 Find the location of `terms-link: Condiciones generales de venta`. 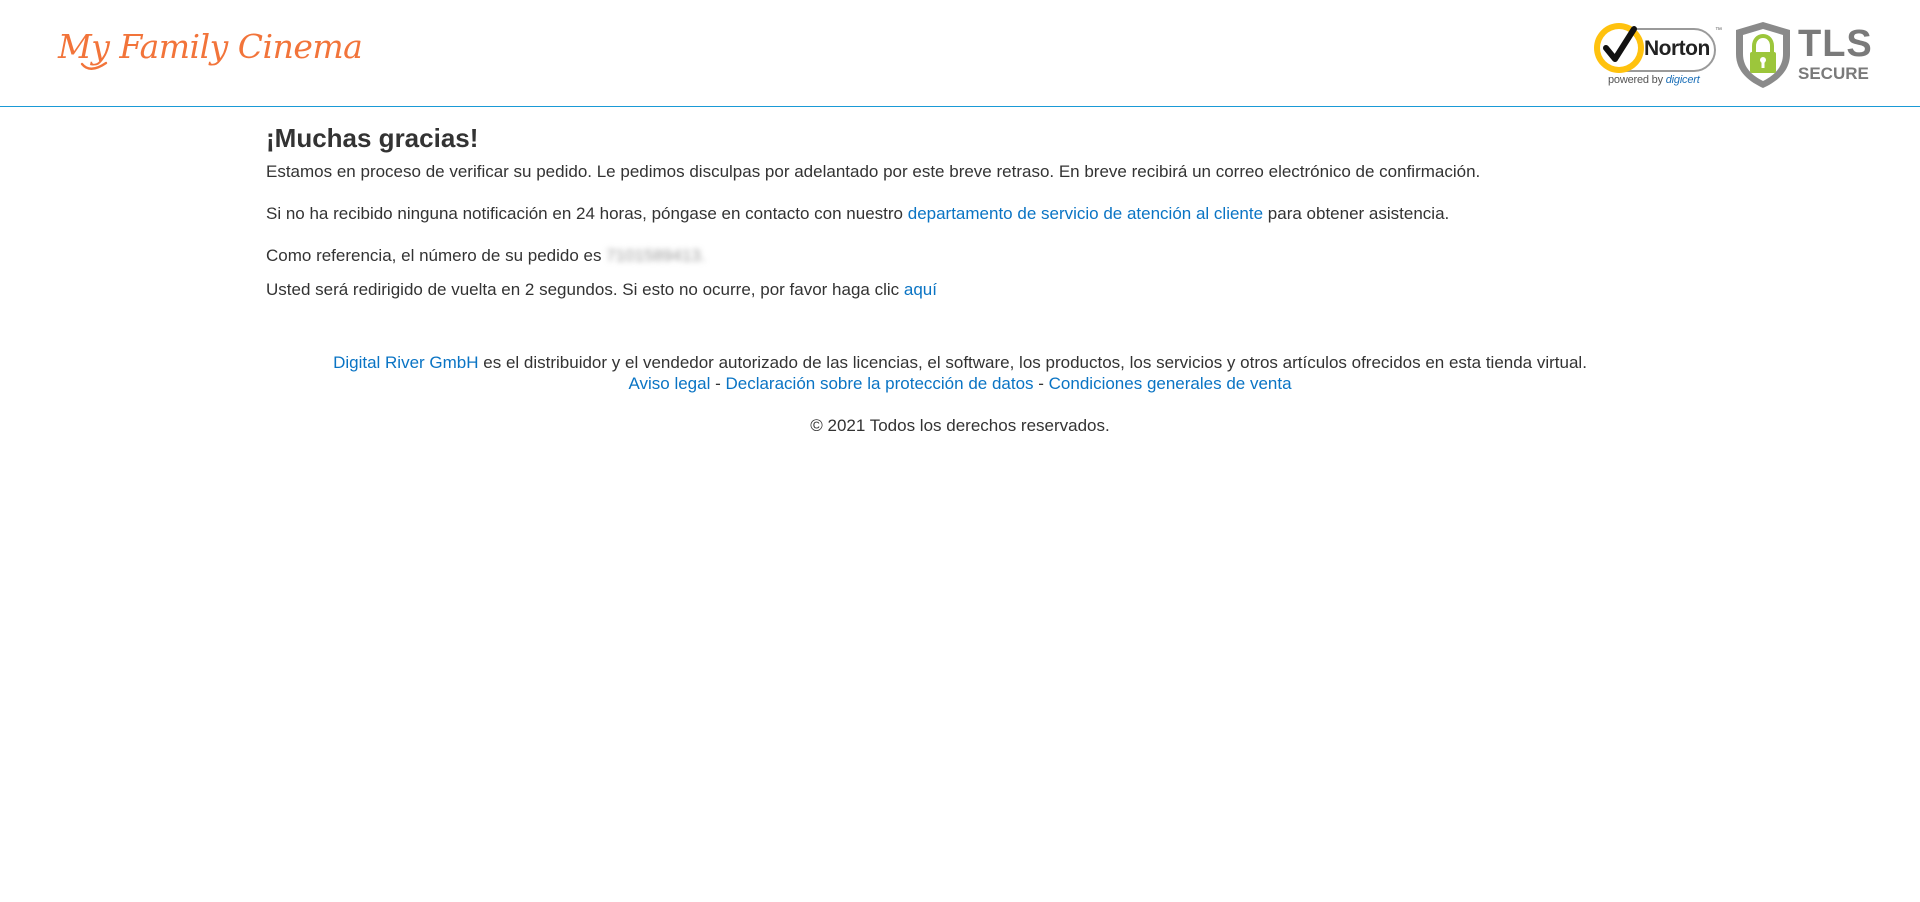

terms-link: Condiciones generales de venta is located at coordinates (1170, 383).